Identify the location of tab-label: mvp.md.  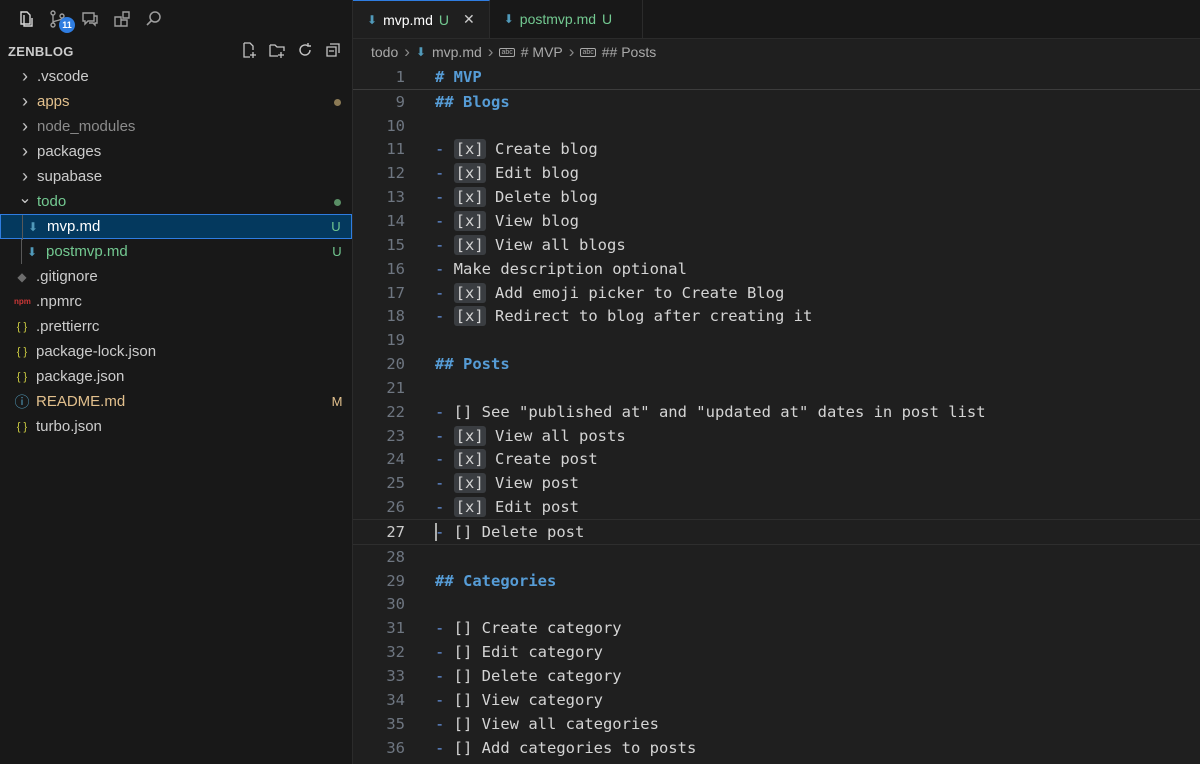
(408, 19).